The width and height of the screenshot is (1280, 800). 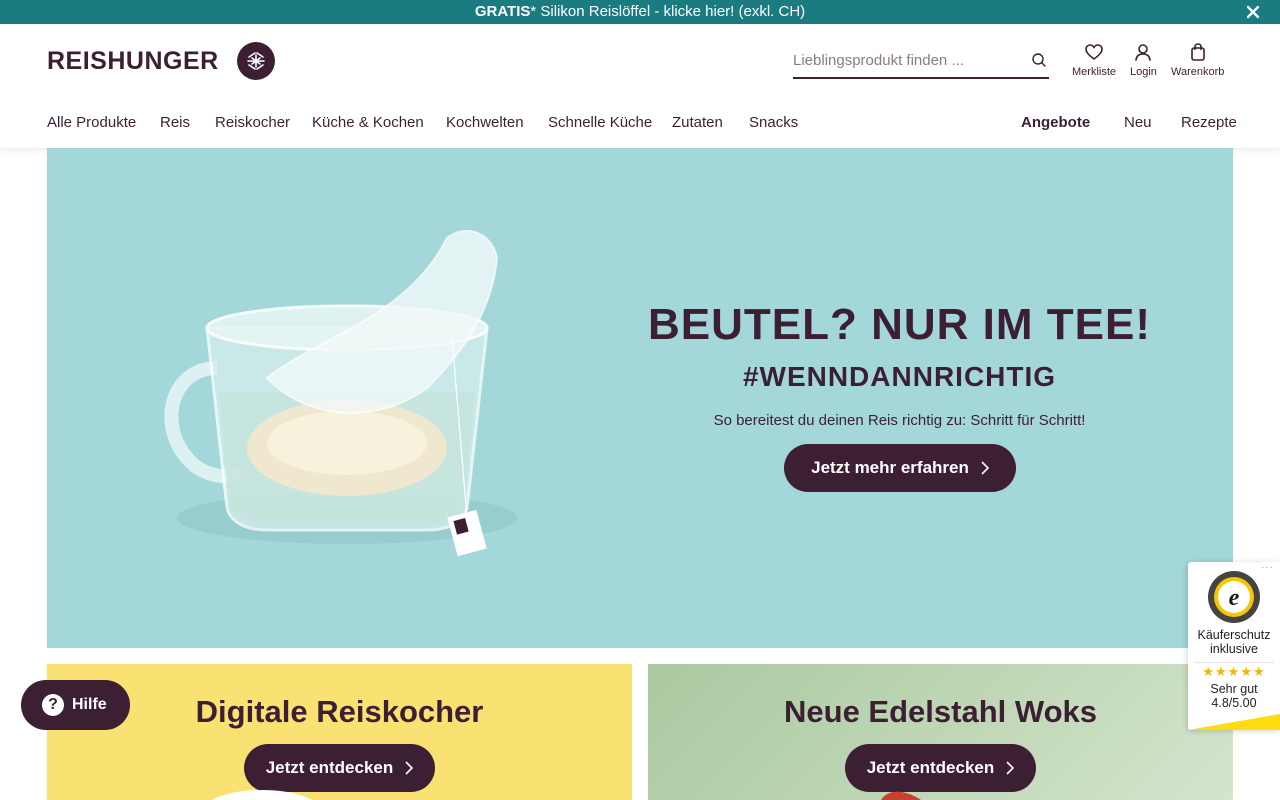 I want to click on divider, so click(x=1234, y=662).